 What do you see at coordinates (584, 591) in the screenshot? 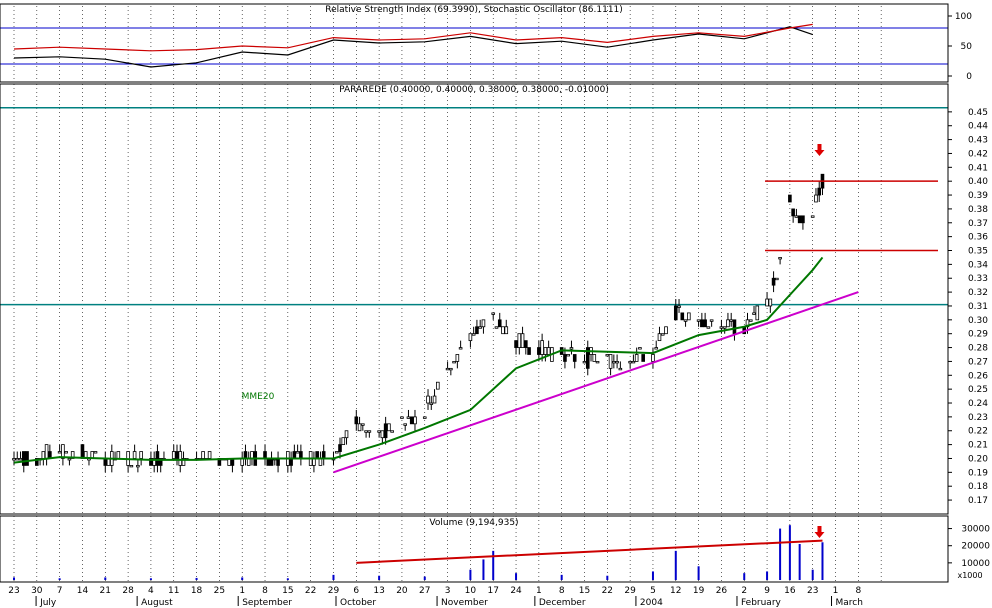
I see `x-tick-label: 15` at bounding box center [584, 591].